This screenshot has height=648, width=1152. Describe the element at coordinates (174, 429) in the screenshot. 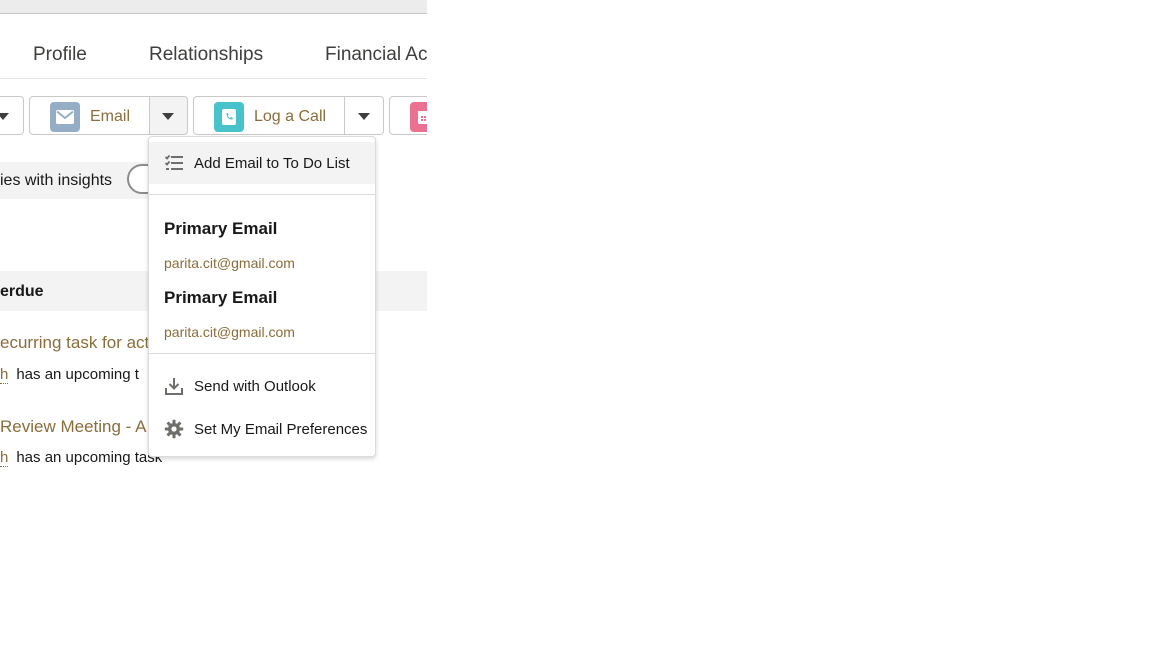

I see `gear-icon` at that location.